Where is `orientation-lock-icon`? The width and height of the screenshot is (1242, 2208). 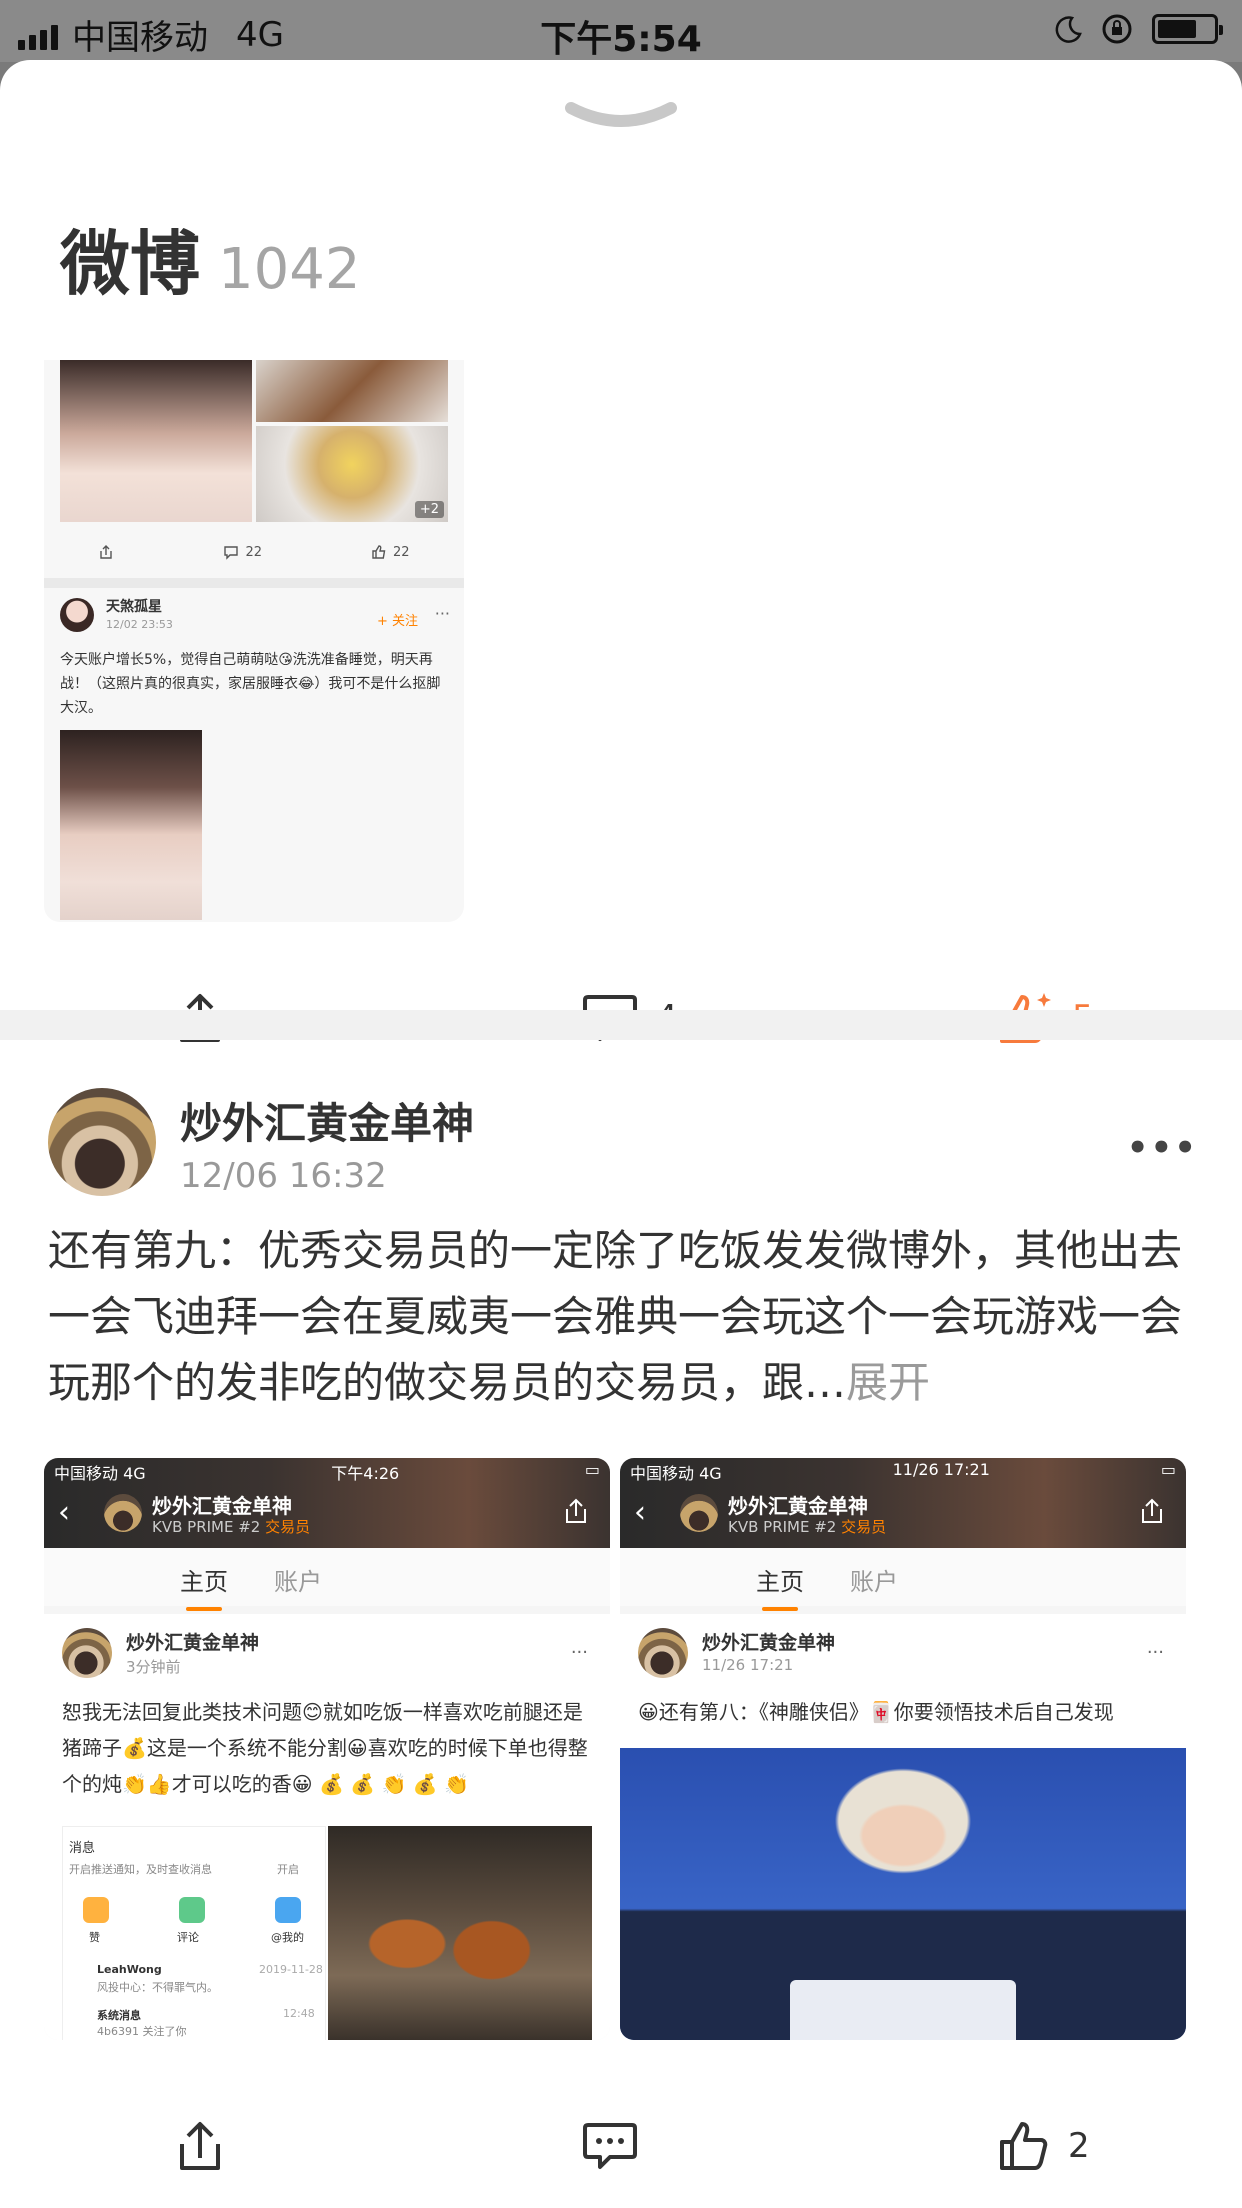 orientation-lock-icon is located at coordinates (1117, 29).